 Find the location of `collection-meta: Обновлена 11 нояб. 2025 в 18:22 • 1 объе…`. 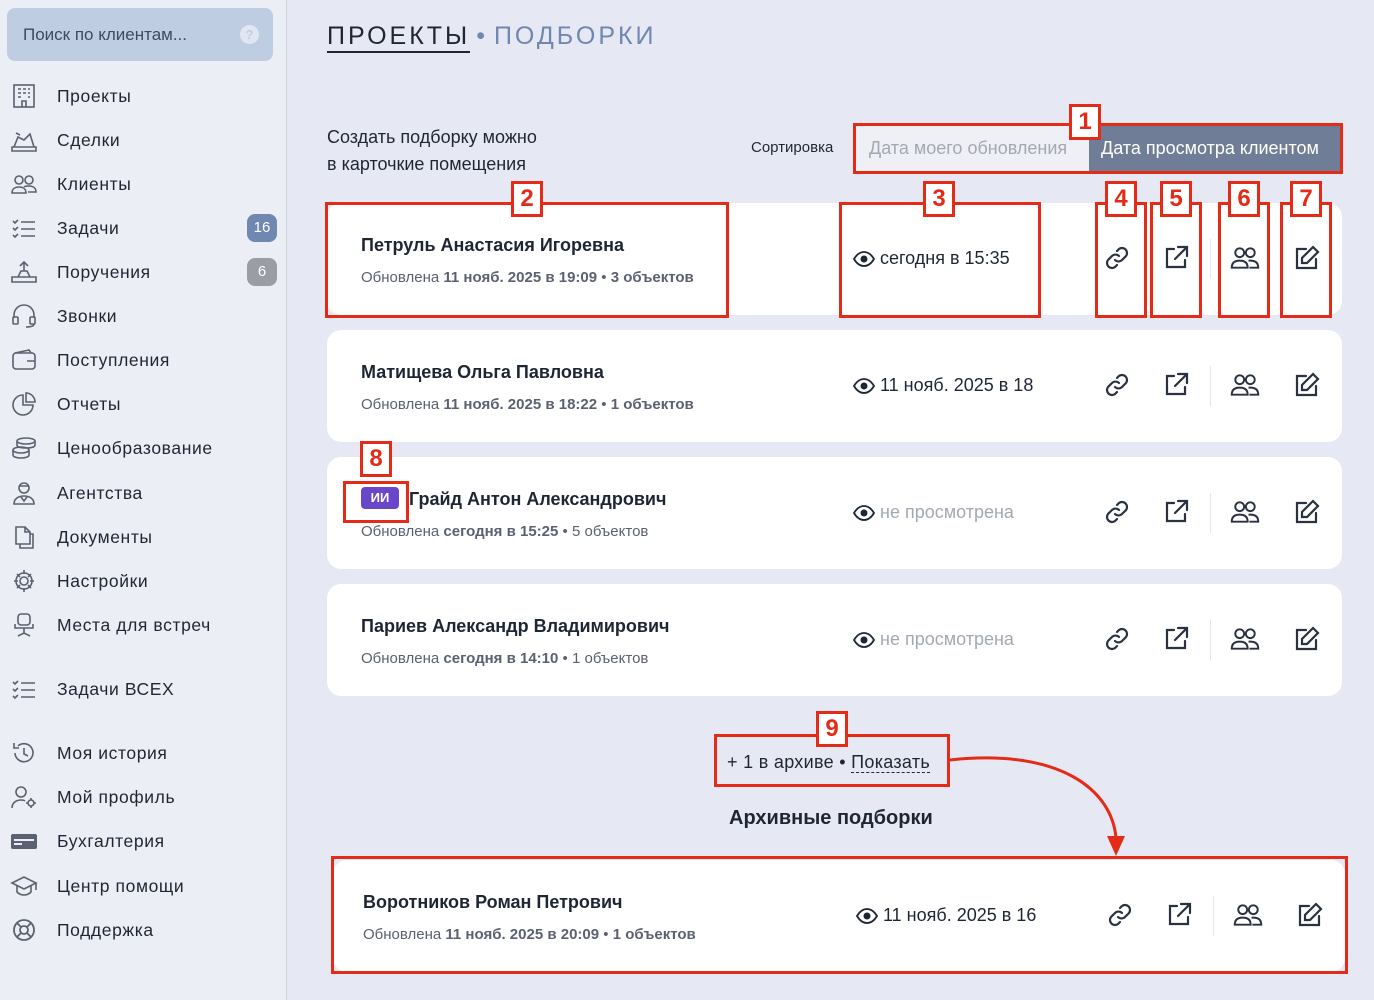

collection-meta: Обновлена 11 нояб. 2025 в 18:22 • 1 объе… is located at coordinates (527, 404).